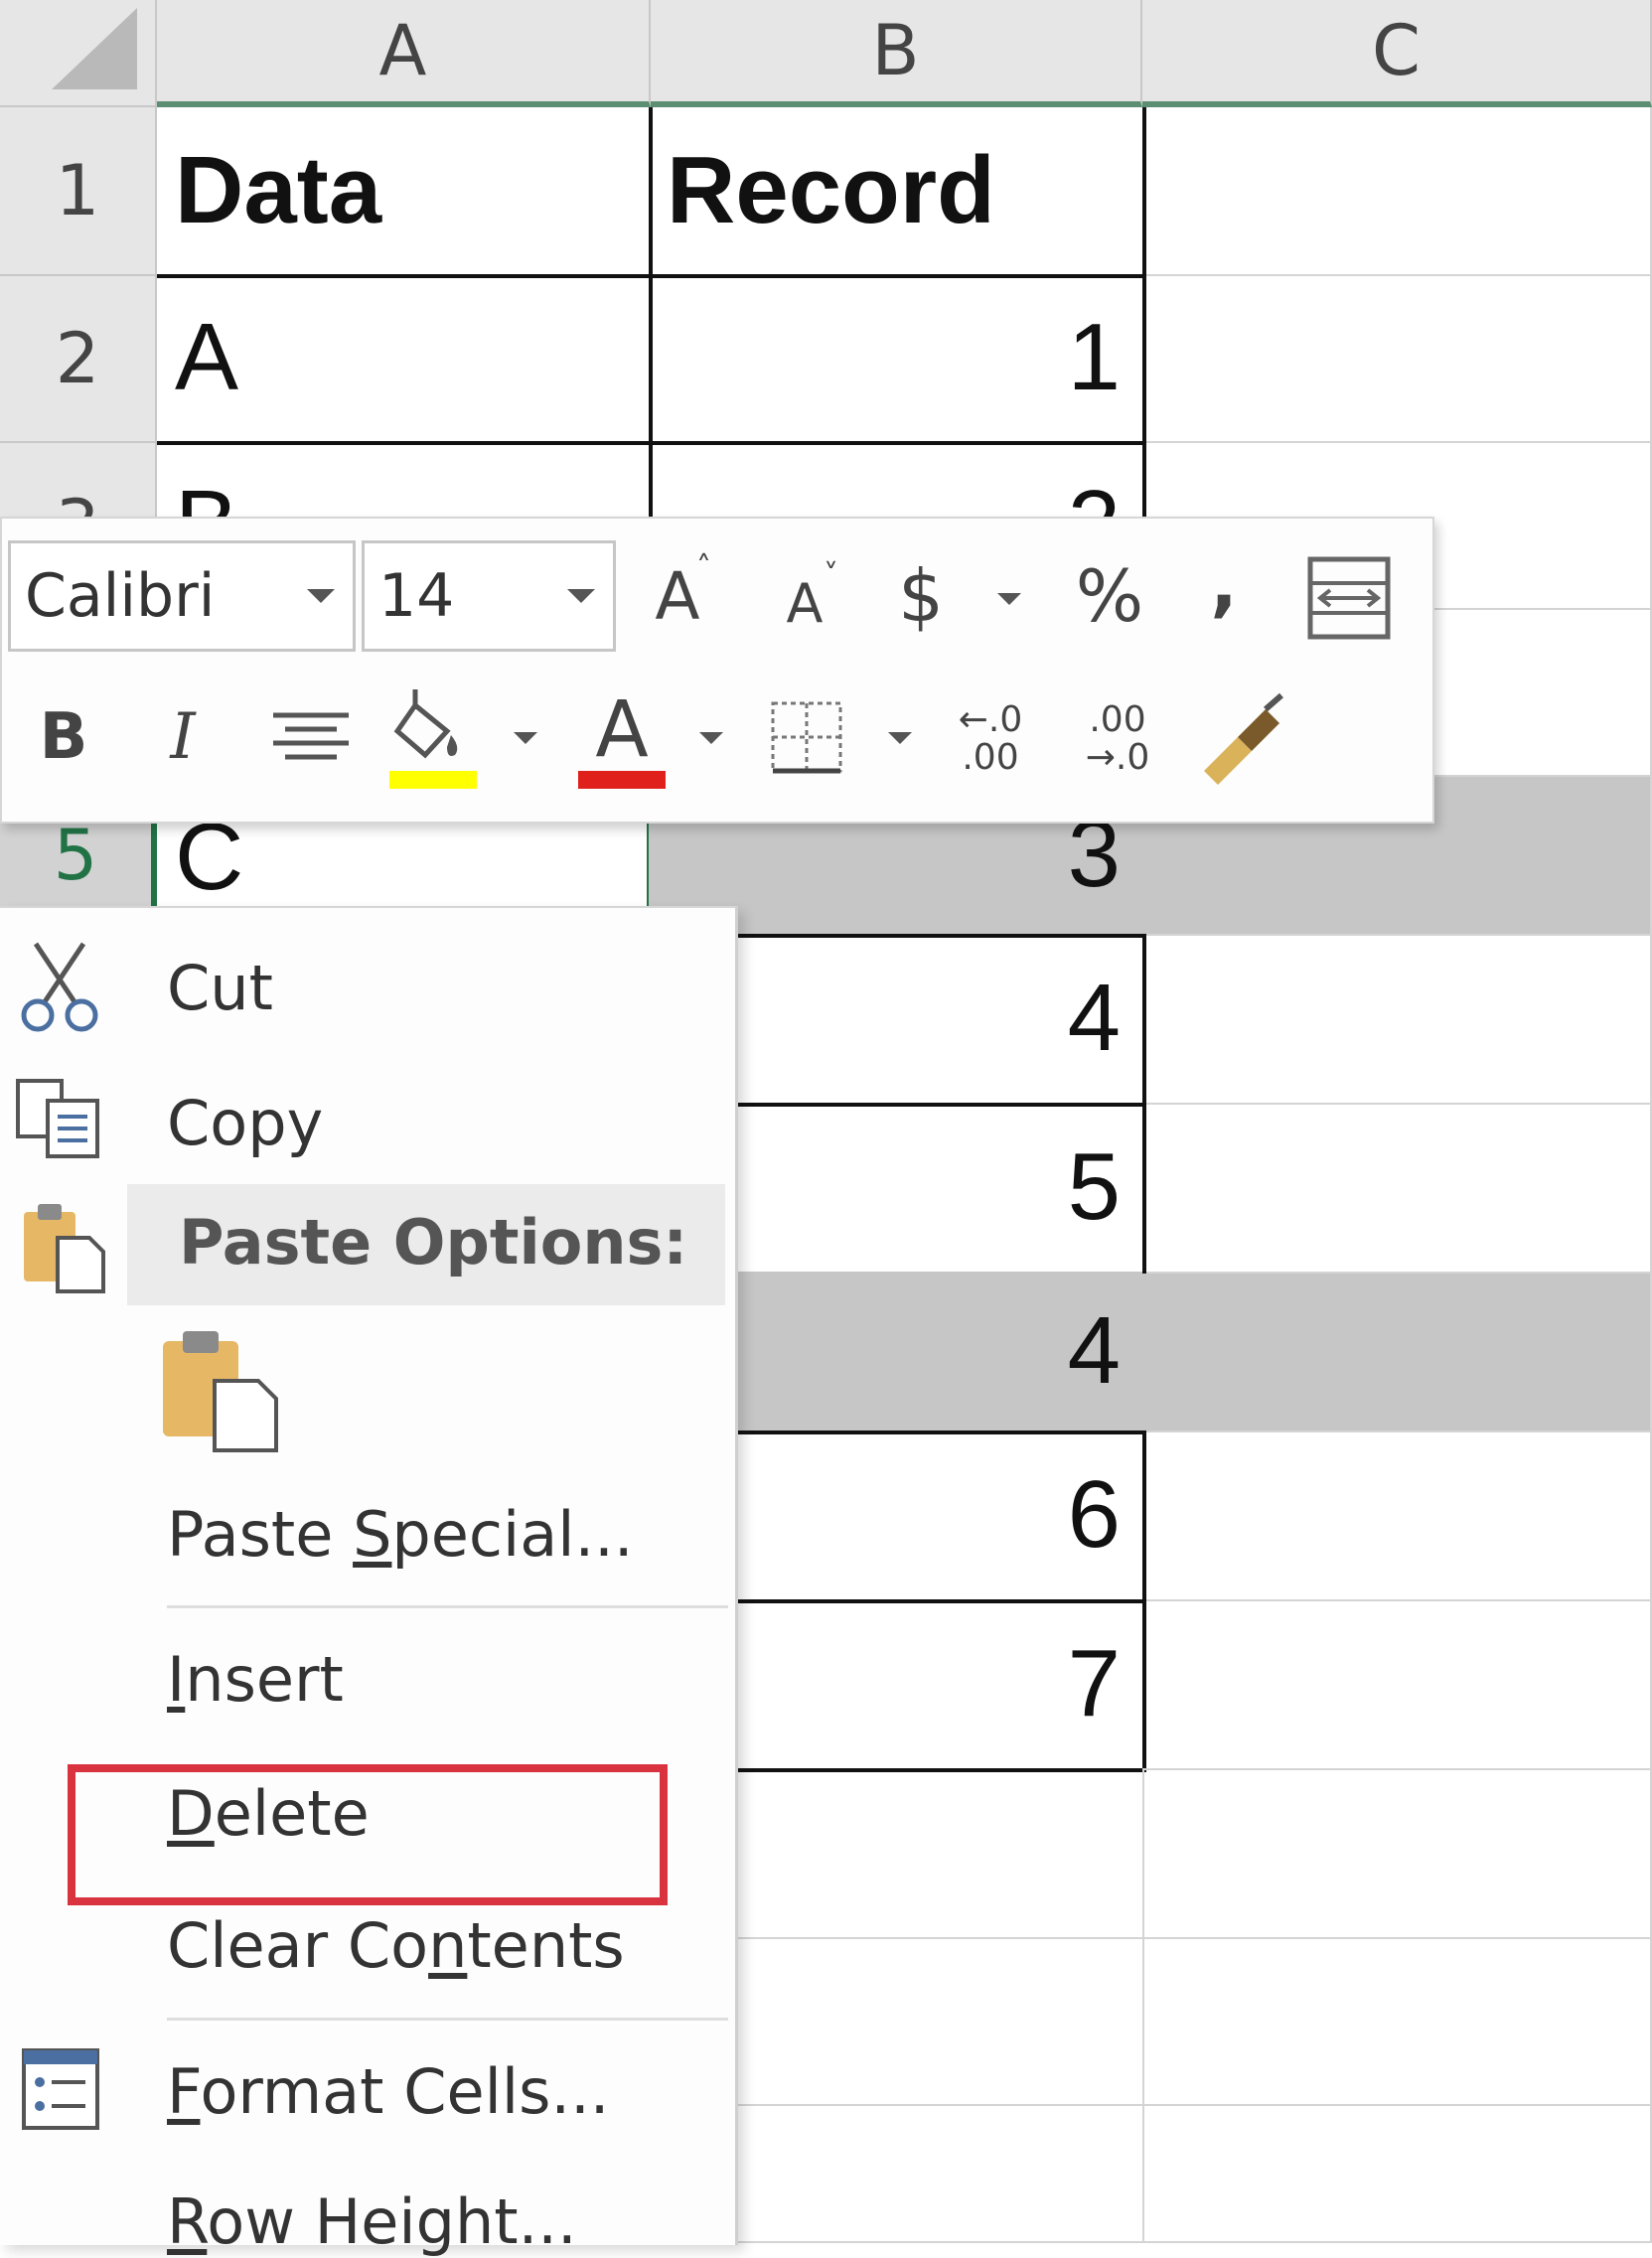 This screenshot has height=2258, width=1652. What do you see at coordinates (897, 193) in the screenshot?
I see `cell-b1: Record` at bounding box center [897, 193].